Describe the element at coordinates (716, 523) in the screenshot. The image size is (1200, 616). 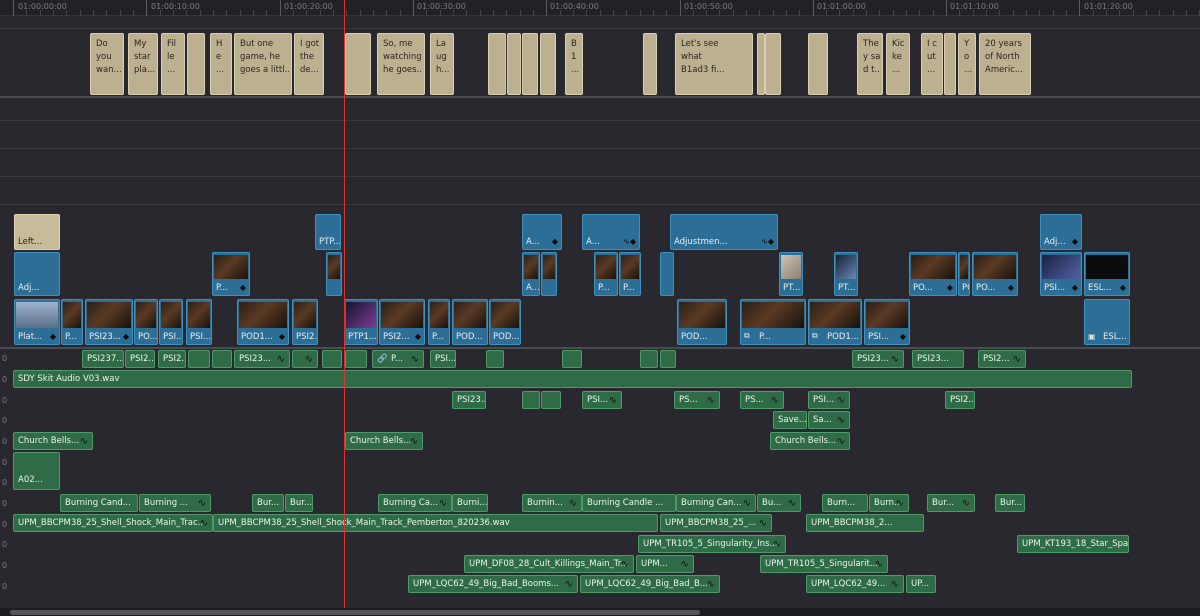
I see `audio-clip: UPM_BBCPM38_25_... ∿` at that location.